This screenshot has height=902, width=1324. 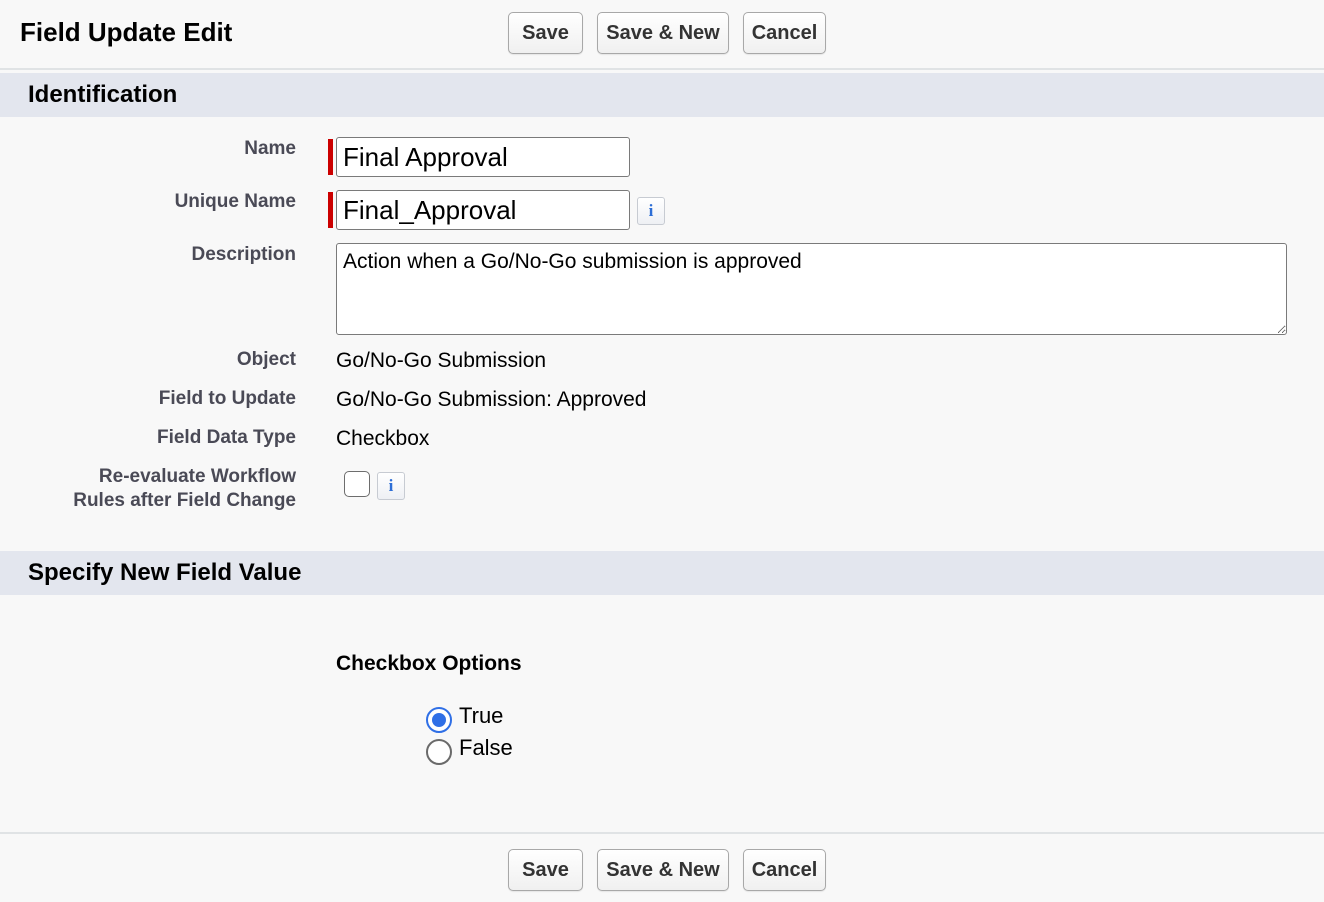 I want to click on field-to-update-value: Go/No-Go Submission: Approved, so click(x=491, y=399).